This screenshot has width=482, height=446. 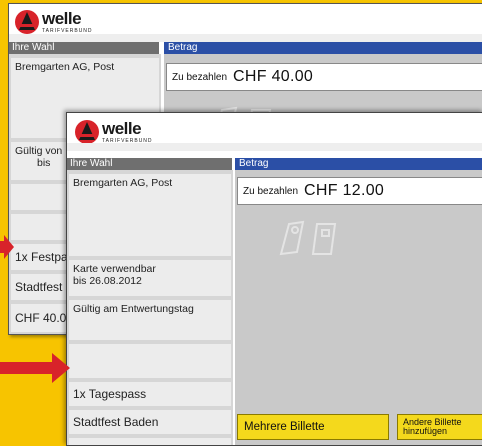 What do you see at coordinates (150, 278) in the screenshot?
I see `card-usable-cell: Karte verwendbar bis 26.08.2012` at bounding box center [150, 278].